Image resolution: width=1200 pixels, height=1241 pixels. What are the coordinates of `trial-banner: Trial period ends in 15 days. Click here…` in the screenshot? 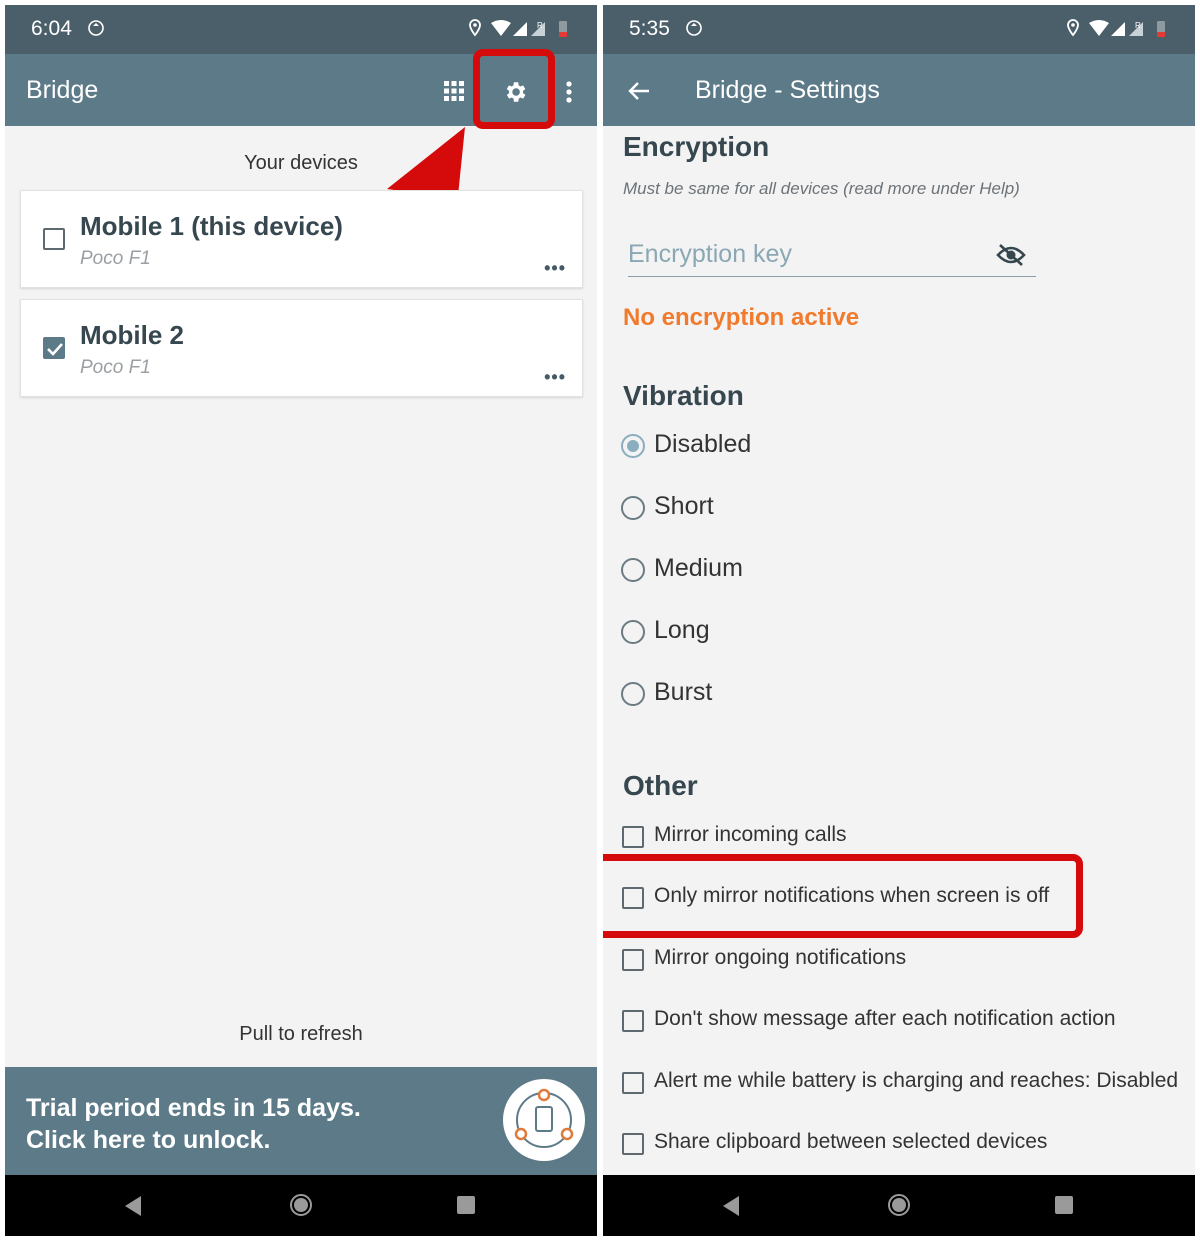 It's located at (301, 1121).